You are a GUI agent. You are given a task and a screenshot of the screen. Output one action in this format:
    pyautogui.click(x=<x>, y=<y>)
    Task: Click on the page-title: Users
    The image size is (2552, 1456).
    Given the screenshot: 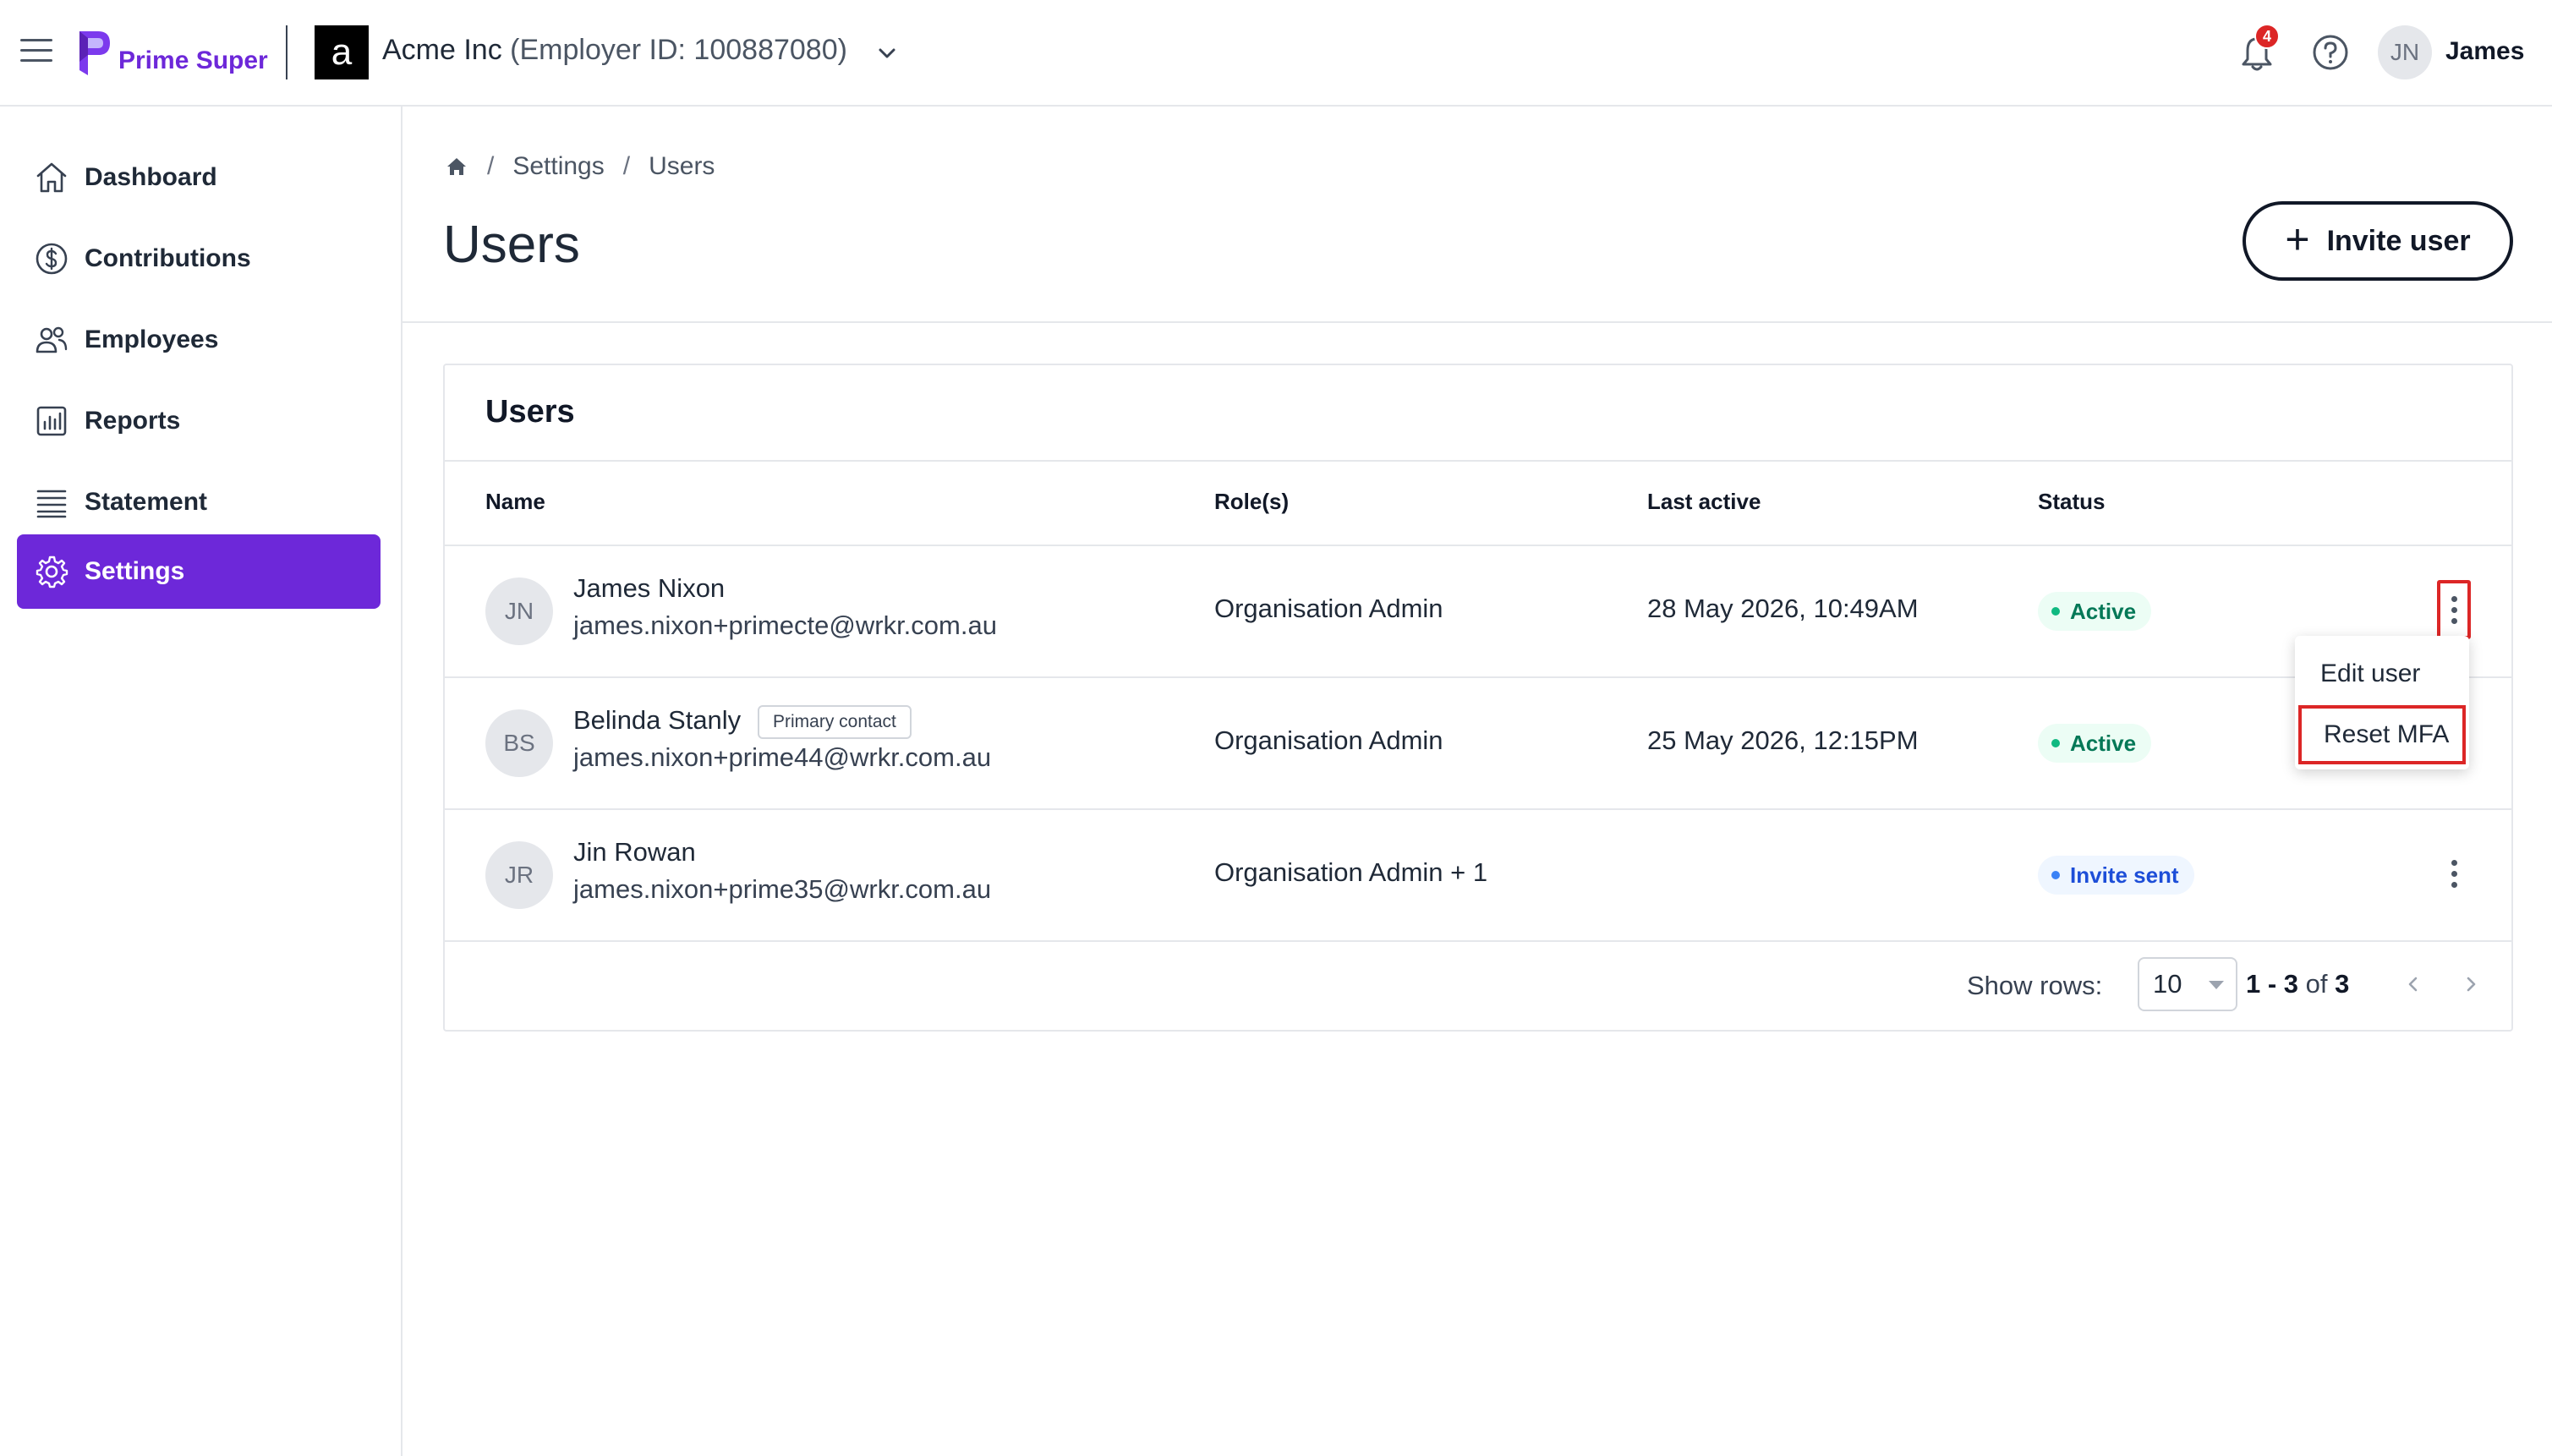 What is the action you would take?
    pyautogui.click(x=512, y=245)
    